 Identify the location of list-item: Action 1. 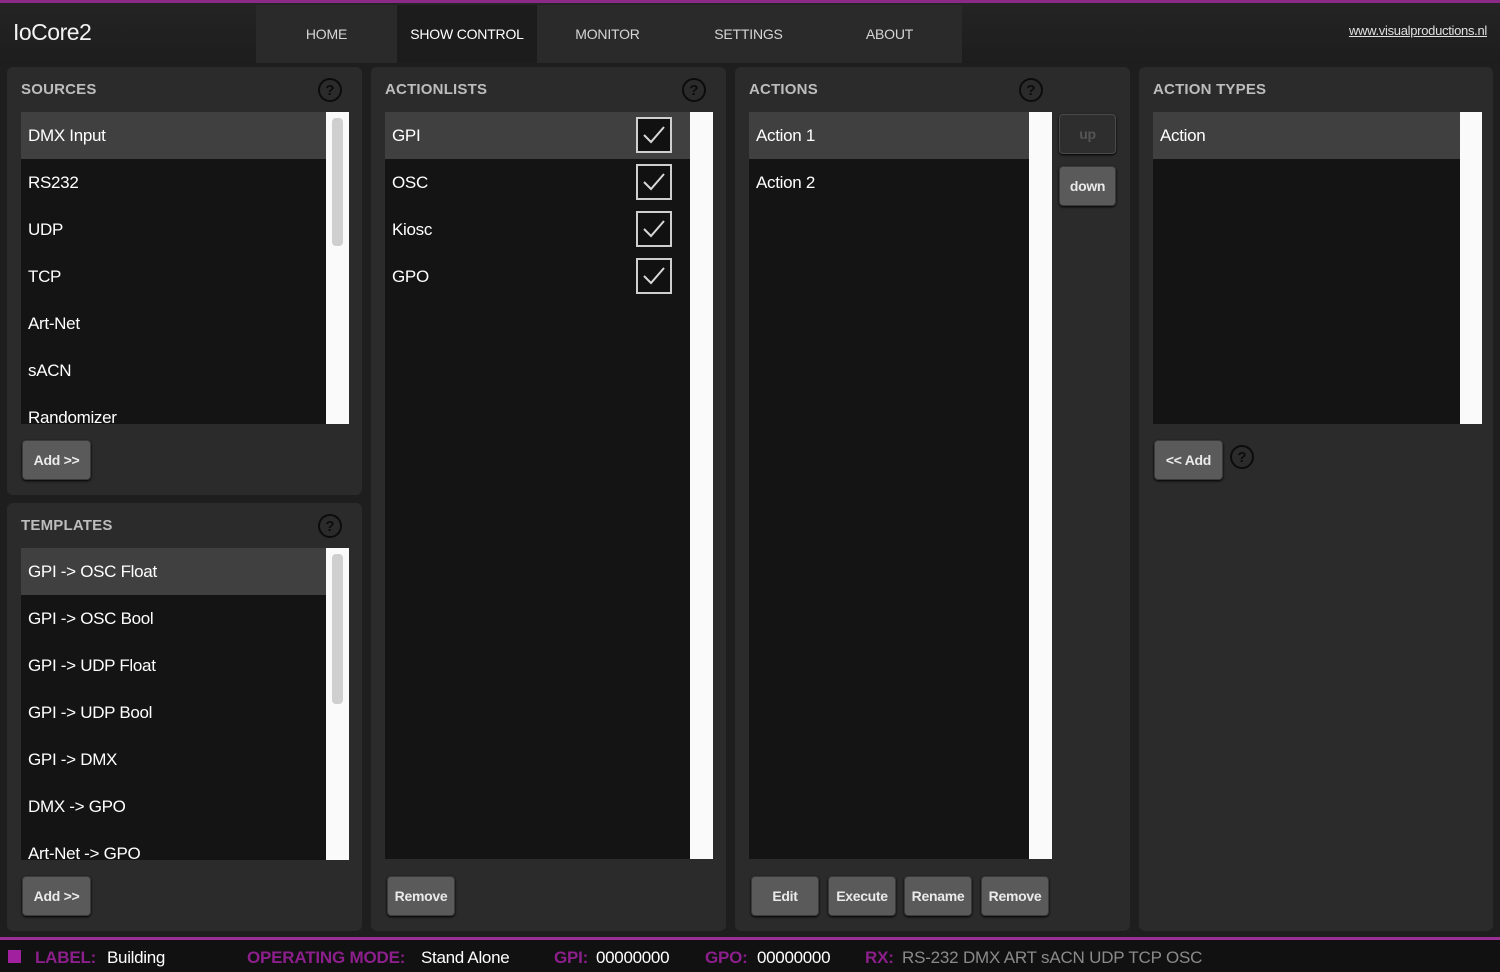
(889, 135).